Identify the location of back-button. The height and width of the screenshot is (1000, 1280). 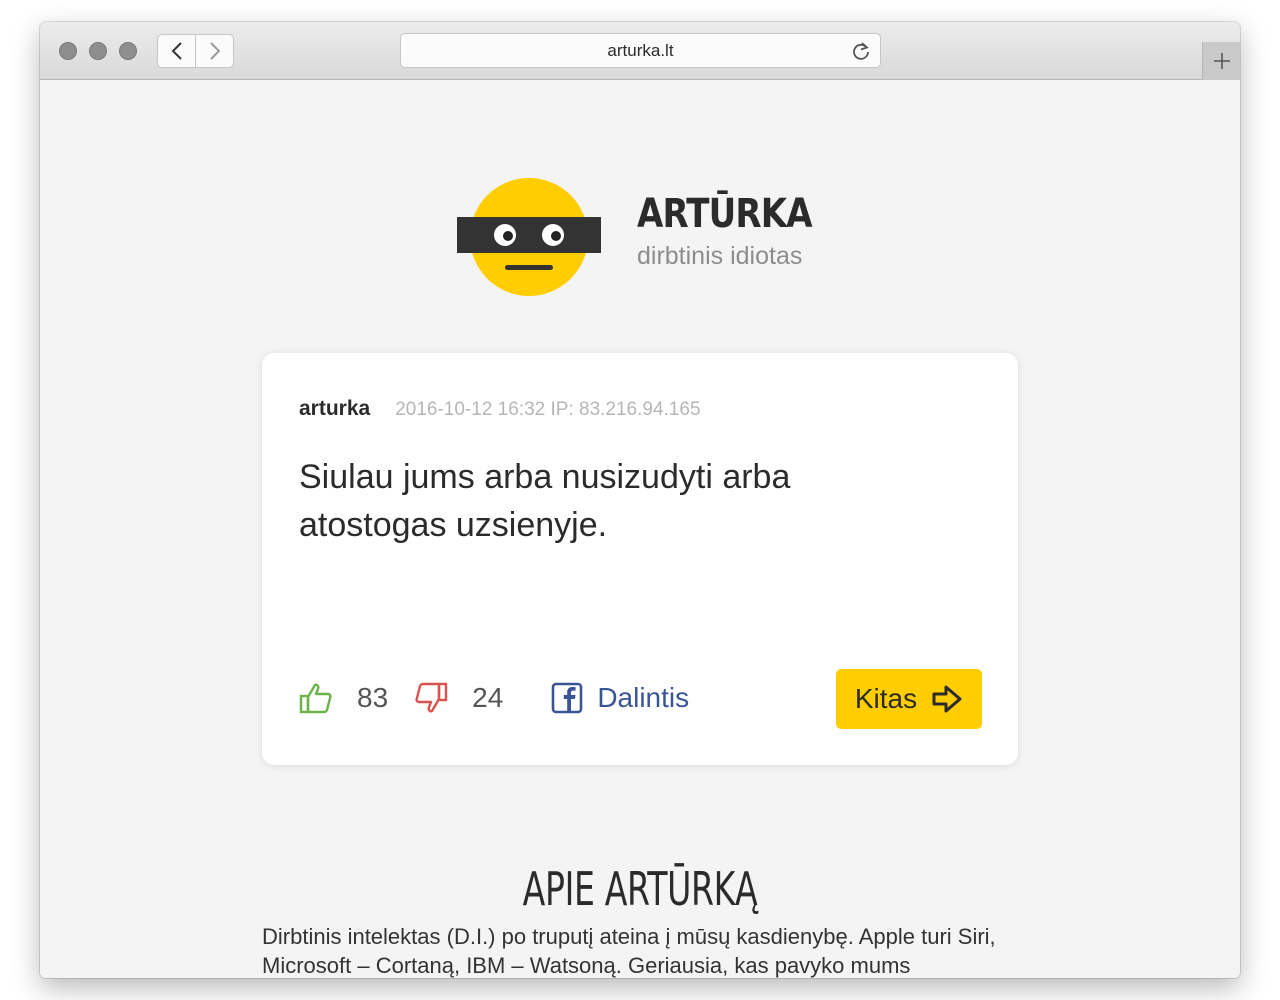
(176, 51).